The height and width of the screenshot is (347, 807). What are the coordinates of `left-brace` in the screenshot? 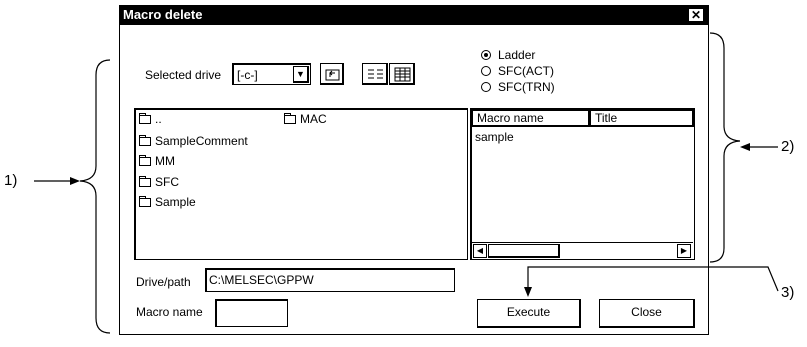 It's located at (95, 196).